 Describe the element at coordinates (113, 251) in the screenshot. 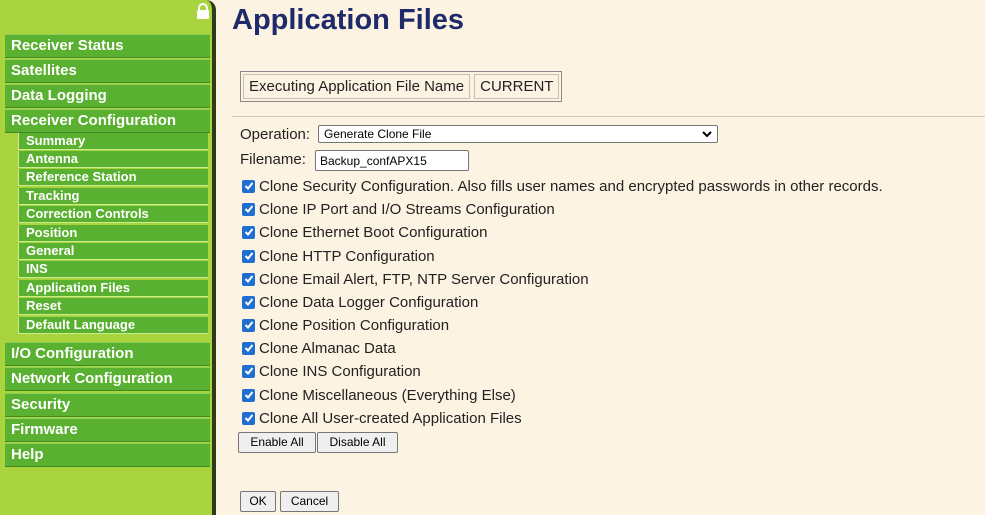

I see `sub-item-general: General` at that location.